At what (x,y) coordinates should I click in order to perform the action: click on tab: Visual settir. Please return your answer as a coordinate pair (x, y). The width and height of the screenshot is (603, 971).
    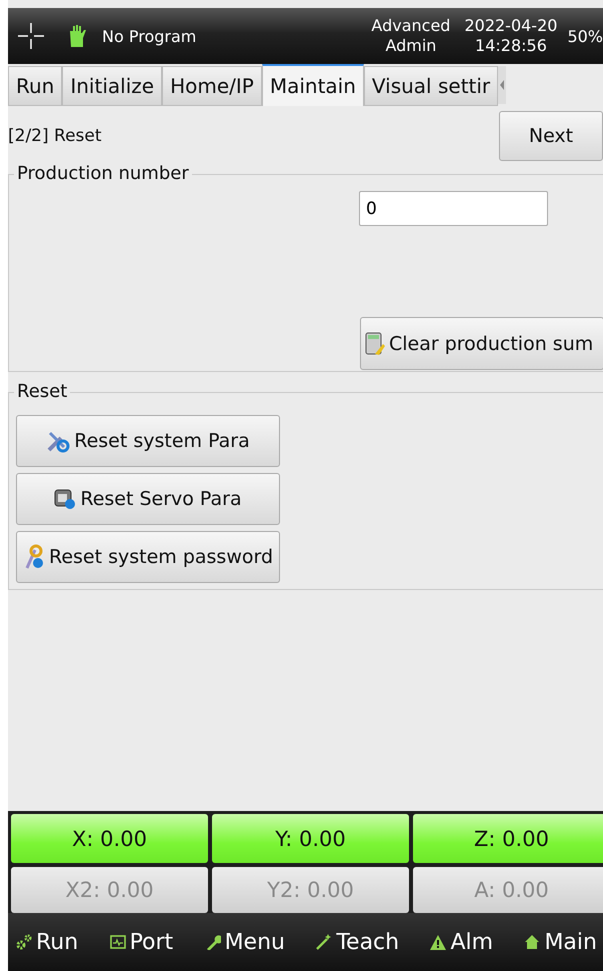
    Looking at the image, I should click on (431, 86).